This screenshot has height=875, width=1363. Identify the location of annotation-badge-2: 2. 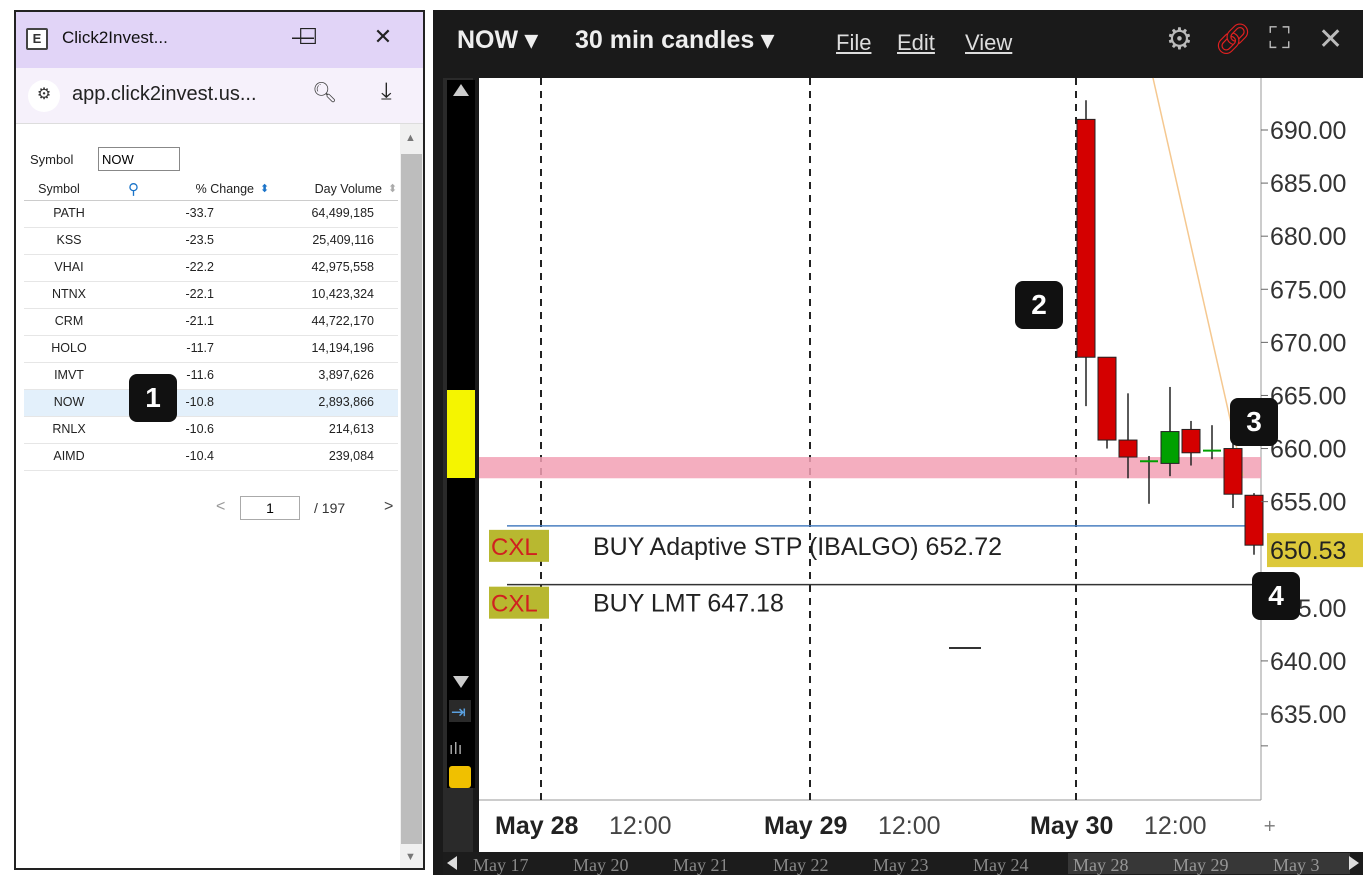
(1039, 305).